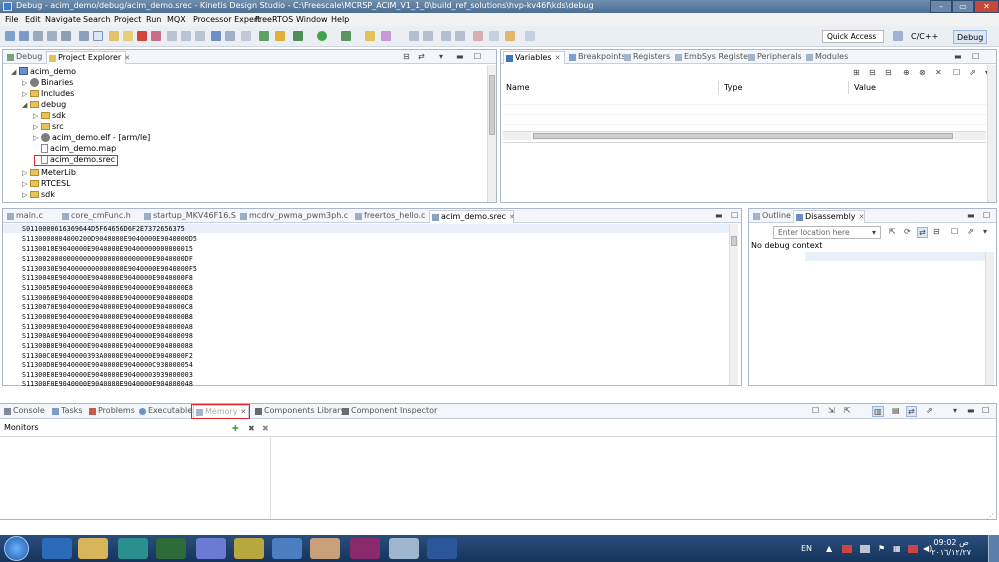  I want to click on explorer-window-icon, so click(287, 548).